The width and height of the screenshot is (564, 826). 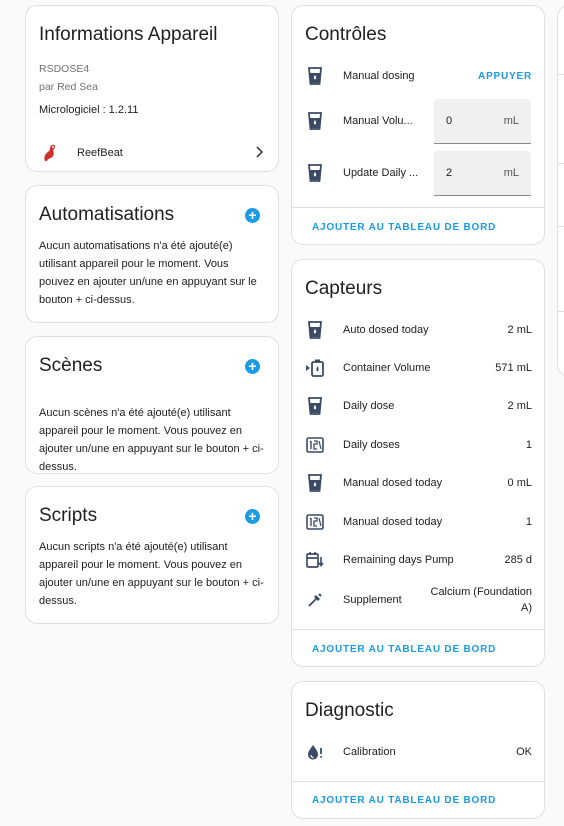 I want to click on sensor-label: Supplement, so click(x=372, y=600).